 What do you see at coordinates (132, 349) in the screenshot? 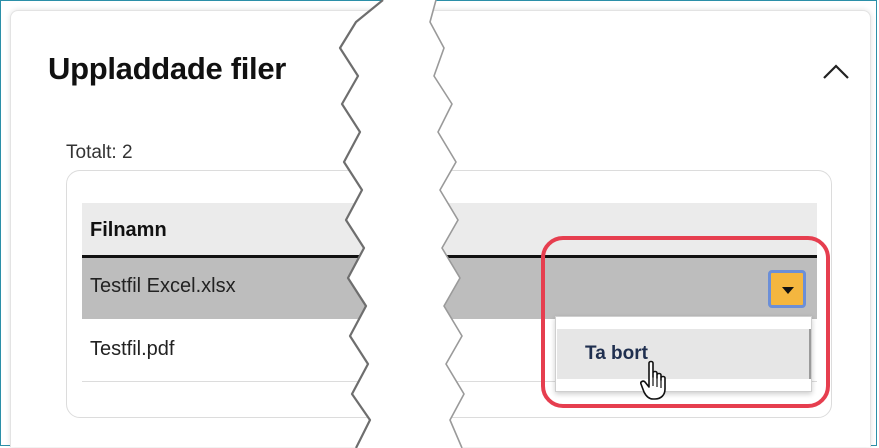
I see `filename-cell: Testfil.pdf` at bounding box center [132, 349].